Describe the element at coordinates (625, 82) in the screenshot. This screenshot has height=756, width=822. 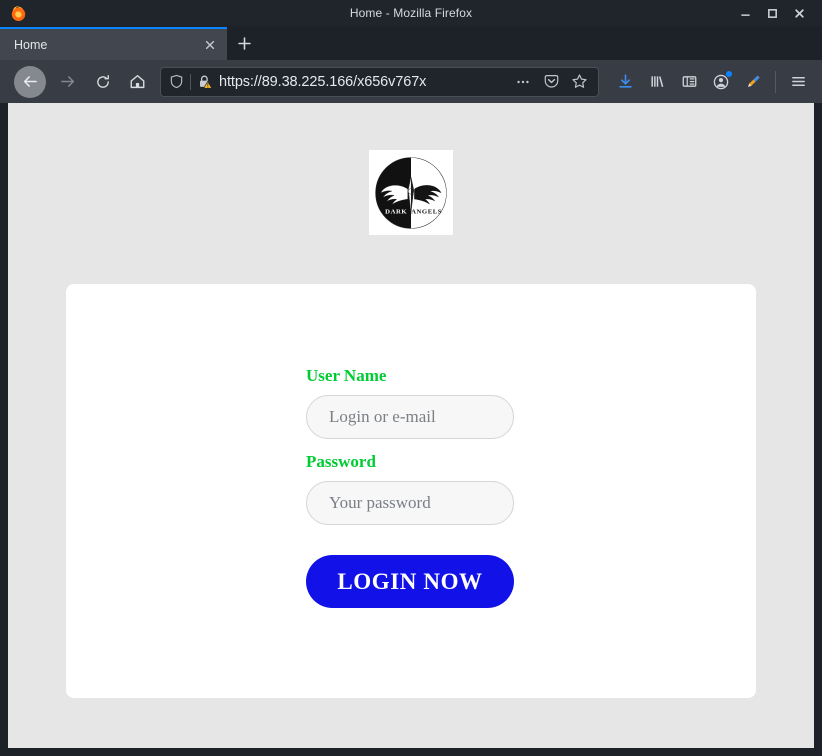
I see `downloads-icon` at that location.